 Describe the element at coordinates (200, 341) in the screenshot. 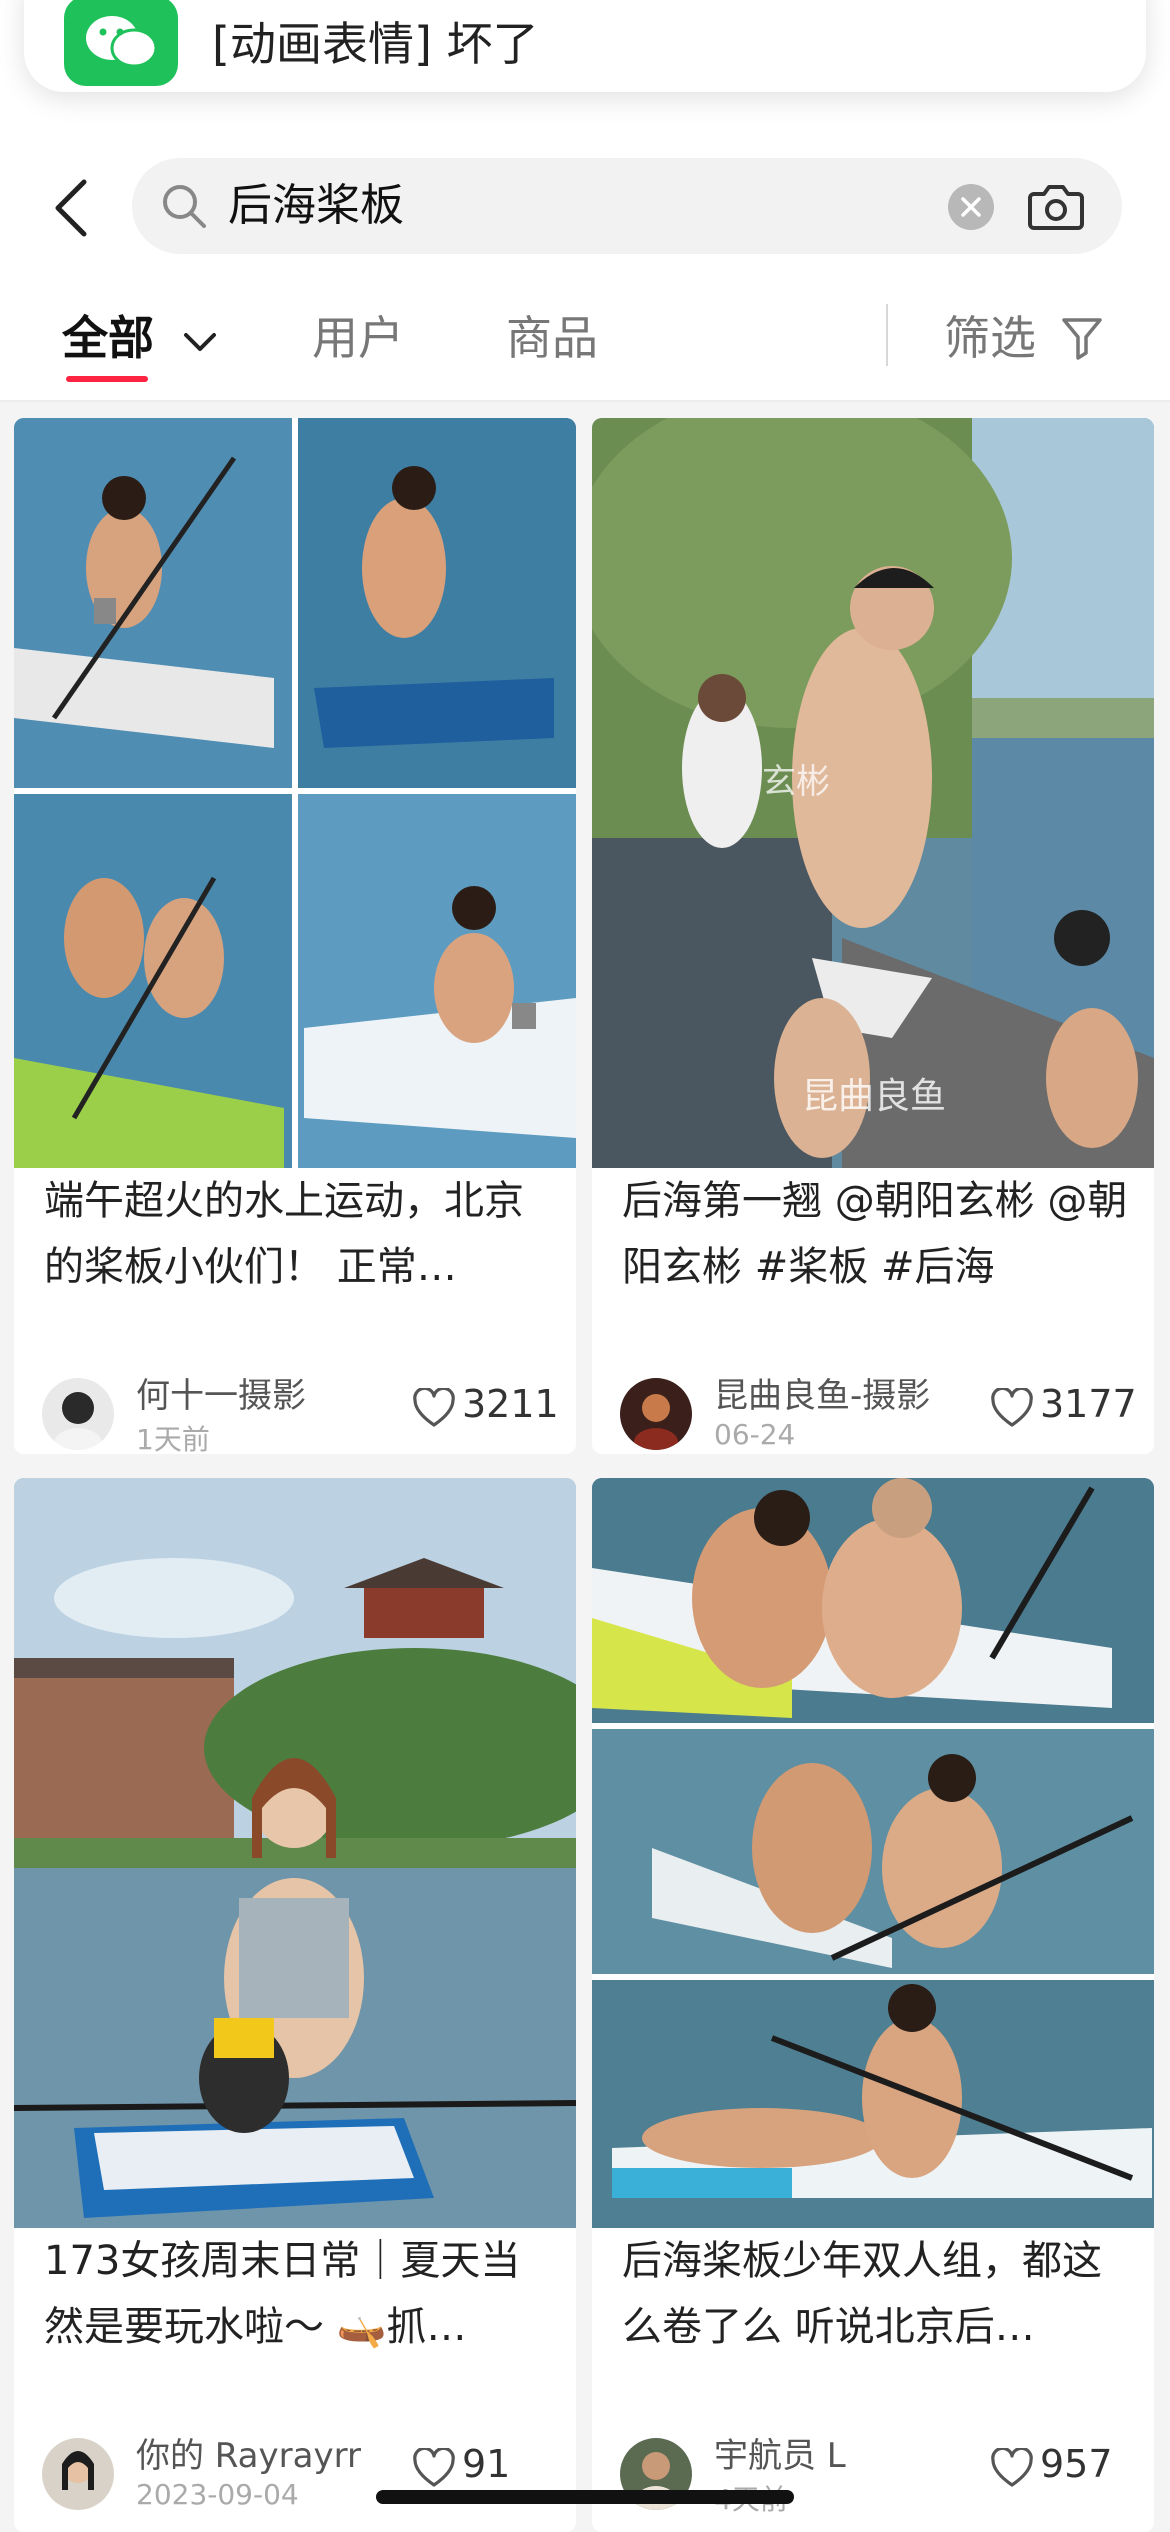

I see `chevron-down-icon` at that location.